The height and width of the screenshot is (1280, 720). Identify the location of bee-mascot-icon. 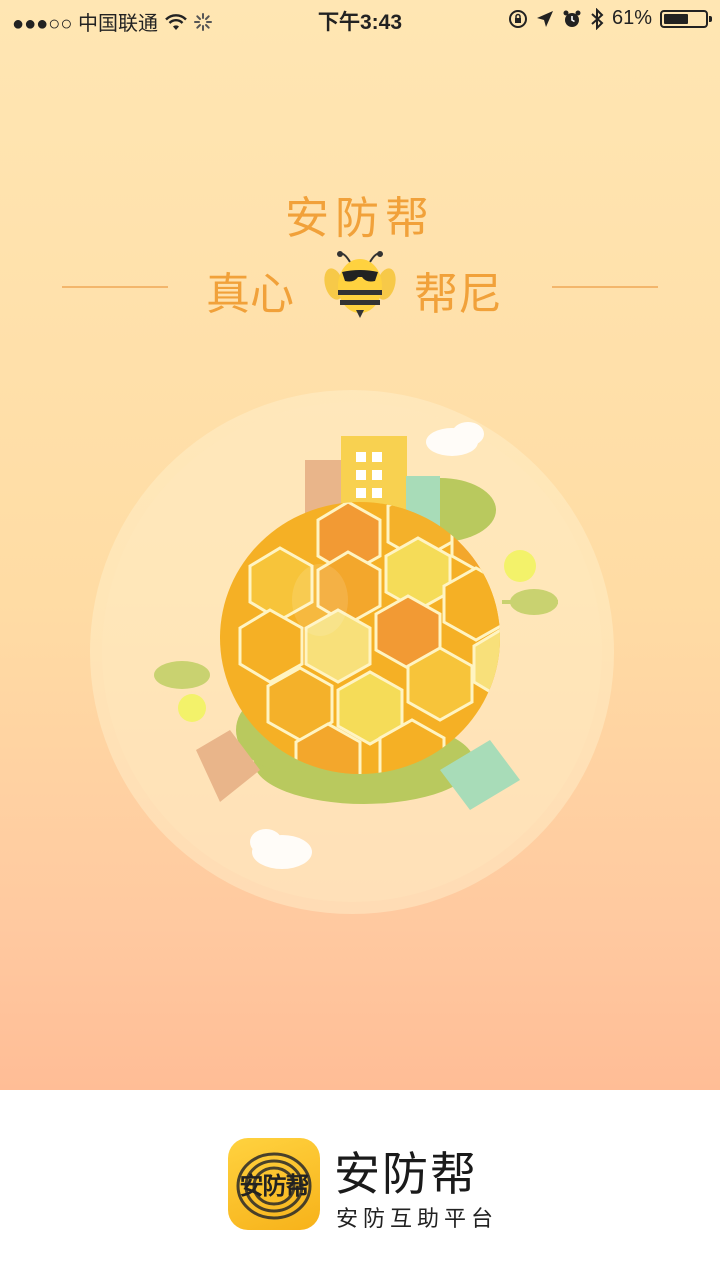
(360, 284).